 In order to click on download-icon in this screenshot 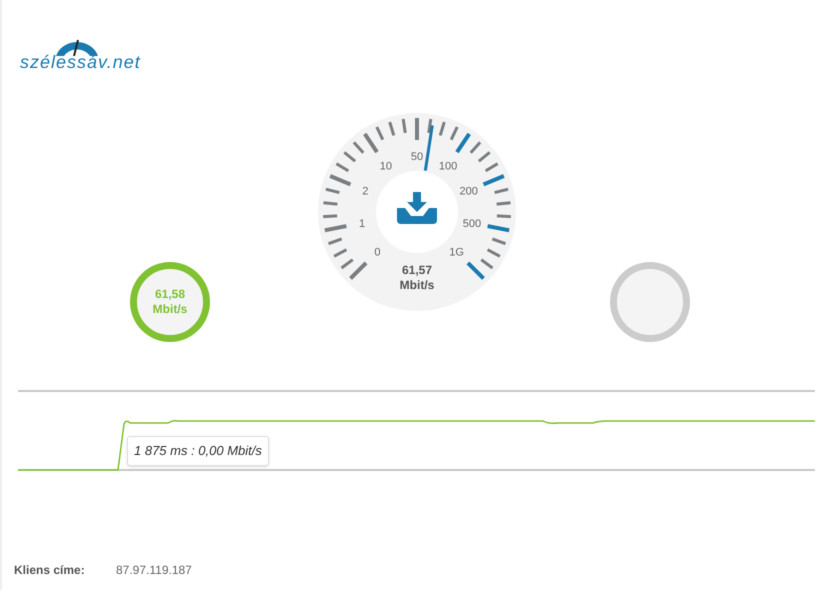, I will do `click(417, 208)`.